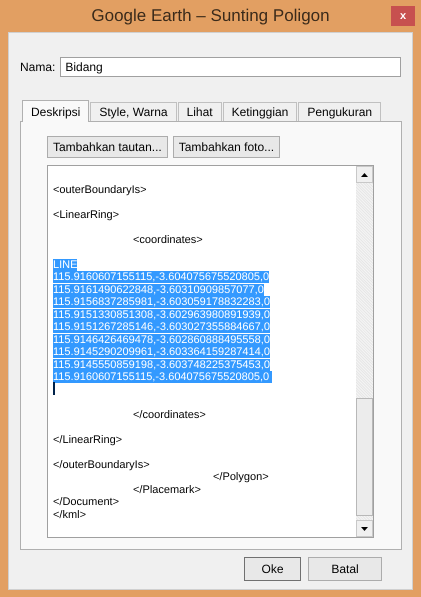 The height and width of the screenshot is (597, 421). I want to click on tab: Pengukuran, so click(340, 111).